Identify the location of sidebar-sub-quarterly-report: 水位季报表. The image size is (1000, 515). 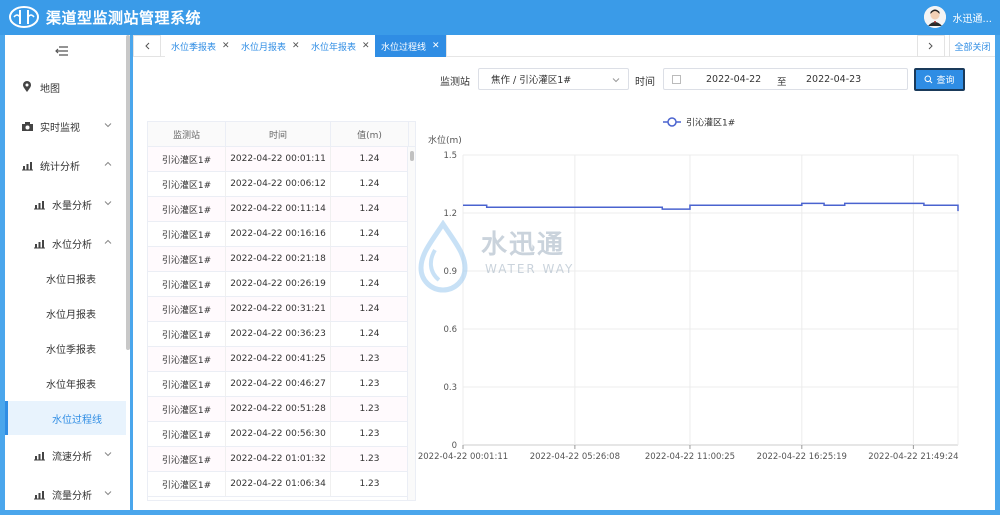
(65, 348).